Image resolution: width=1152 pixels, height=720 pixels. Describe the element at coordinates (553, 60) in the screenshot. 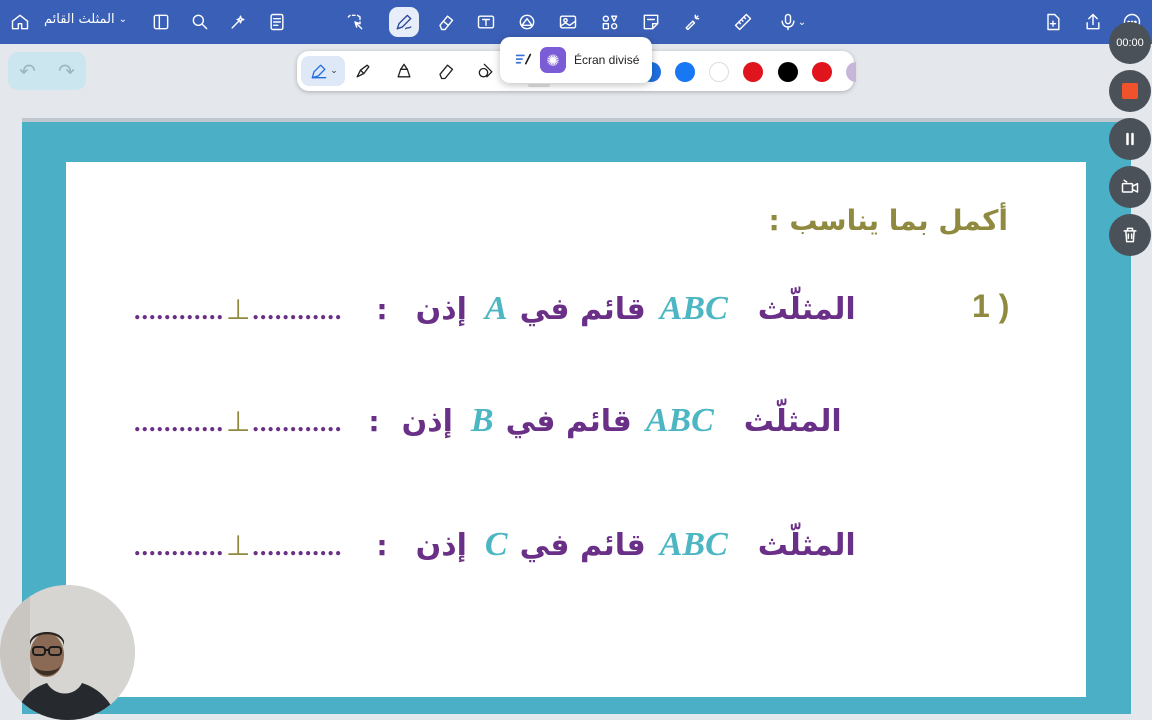

I see `split-view-app-icon: ✺` at that location.